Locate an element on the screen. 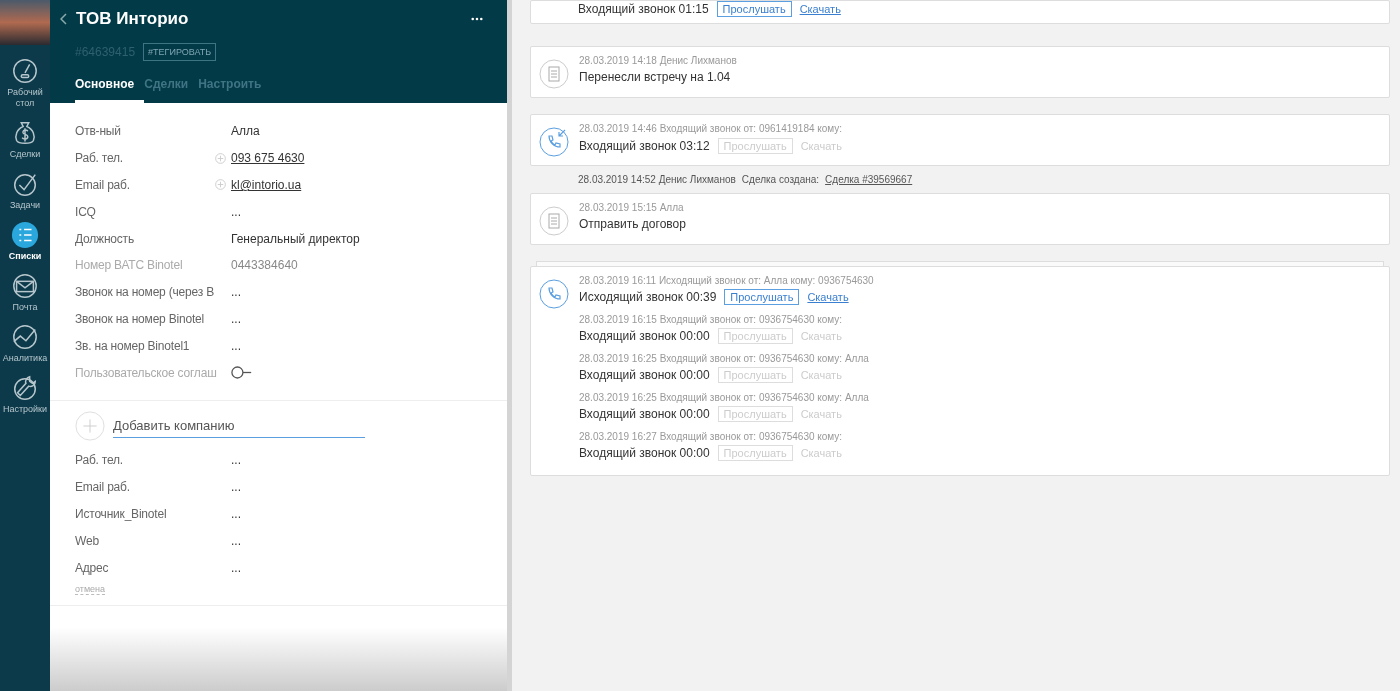  nav-item: Сделки is located at coordinates (25, 139).